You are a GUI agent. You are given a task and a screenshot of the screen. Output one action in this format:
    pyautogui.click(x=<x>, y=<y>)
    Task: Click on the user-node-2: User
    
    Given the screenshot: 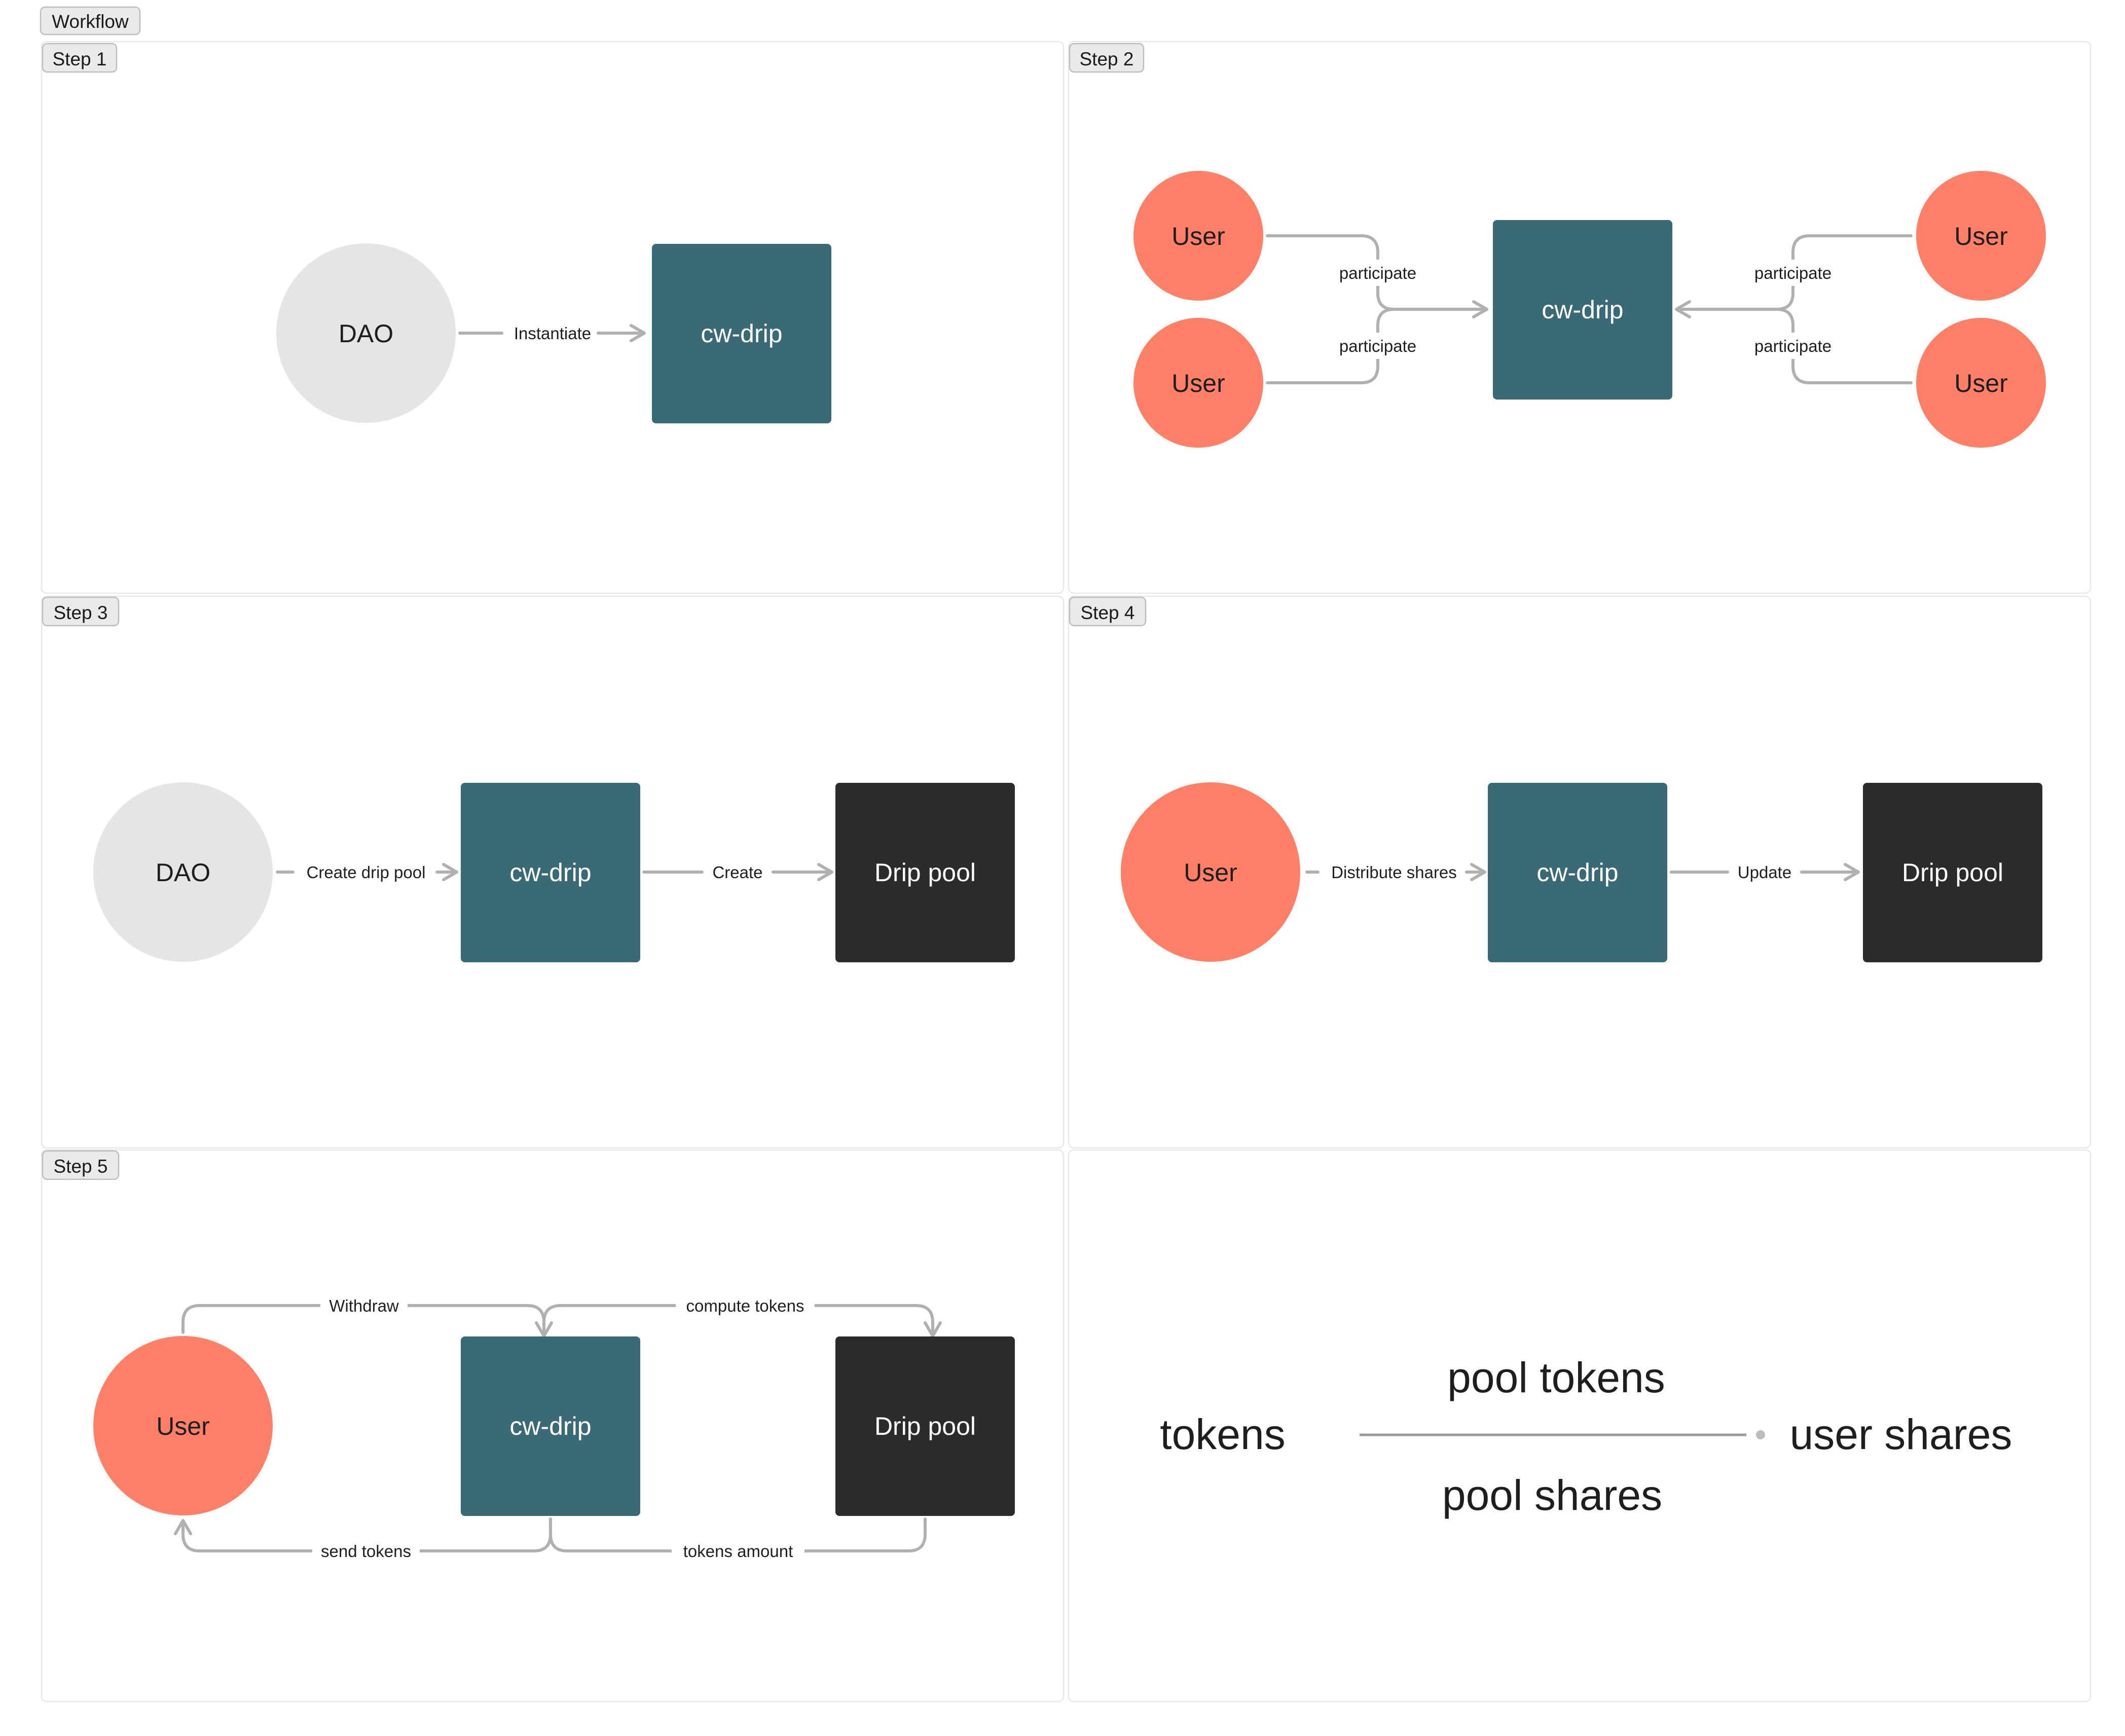 What is the action you would take?
    pyautogui.click(x=1198, y=383)
    